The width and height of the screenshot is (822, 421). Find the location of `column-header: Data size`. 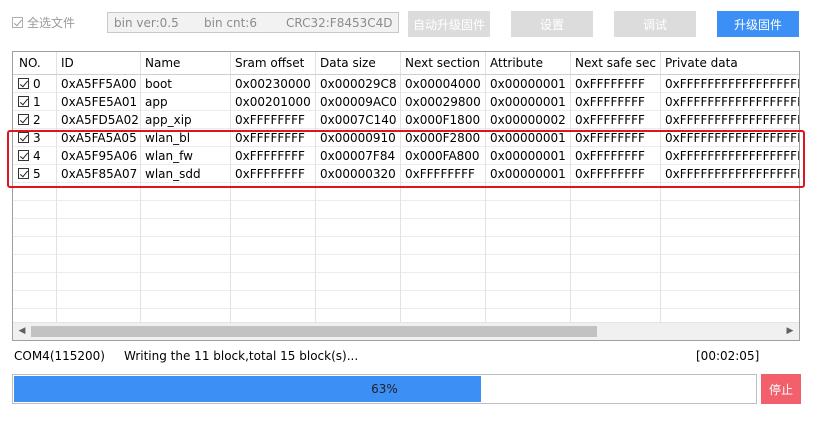

column-header: Data size is located at coordinates (358, 63).